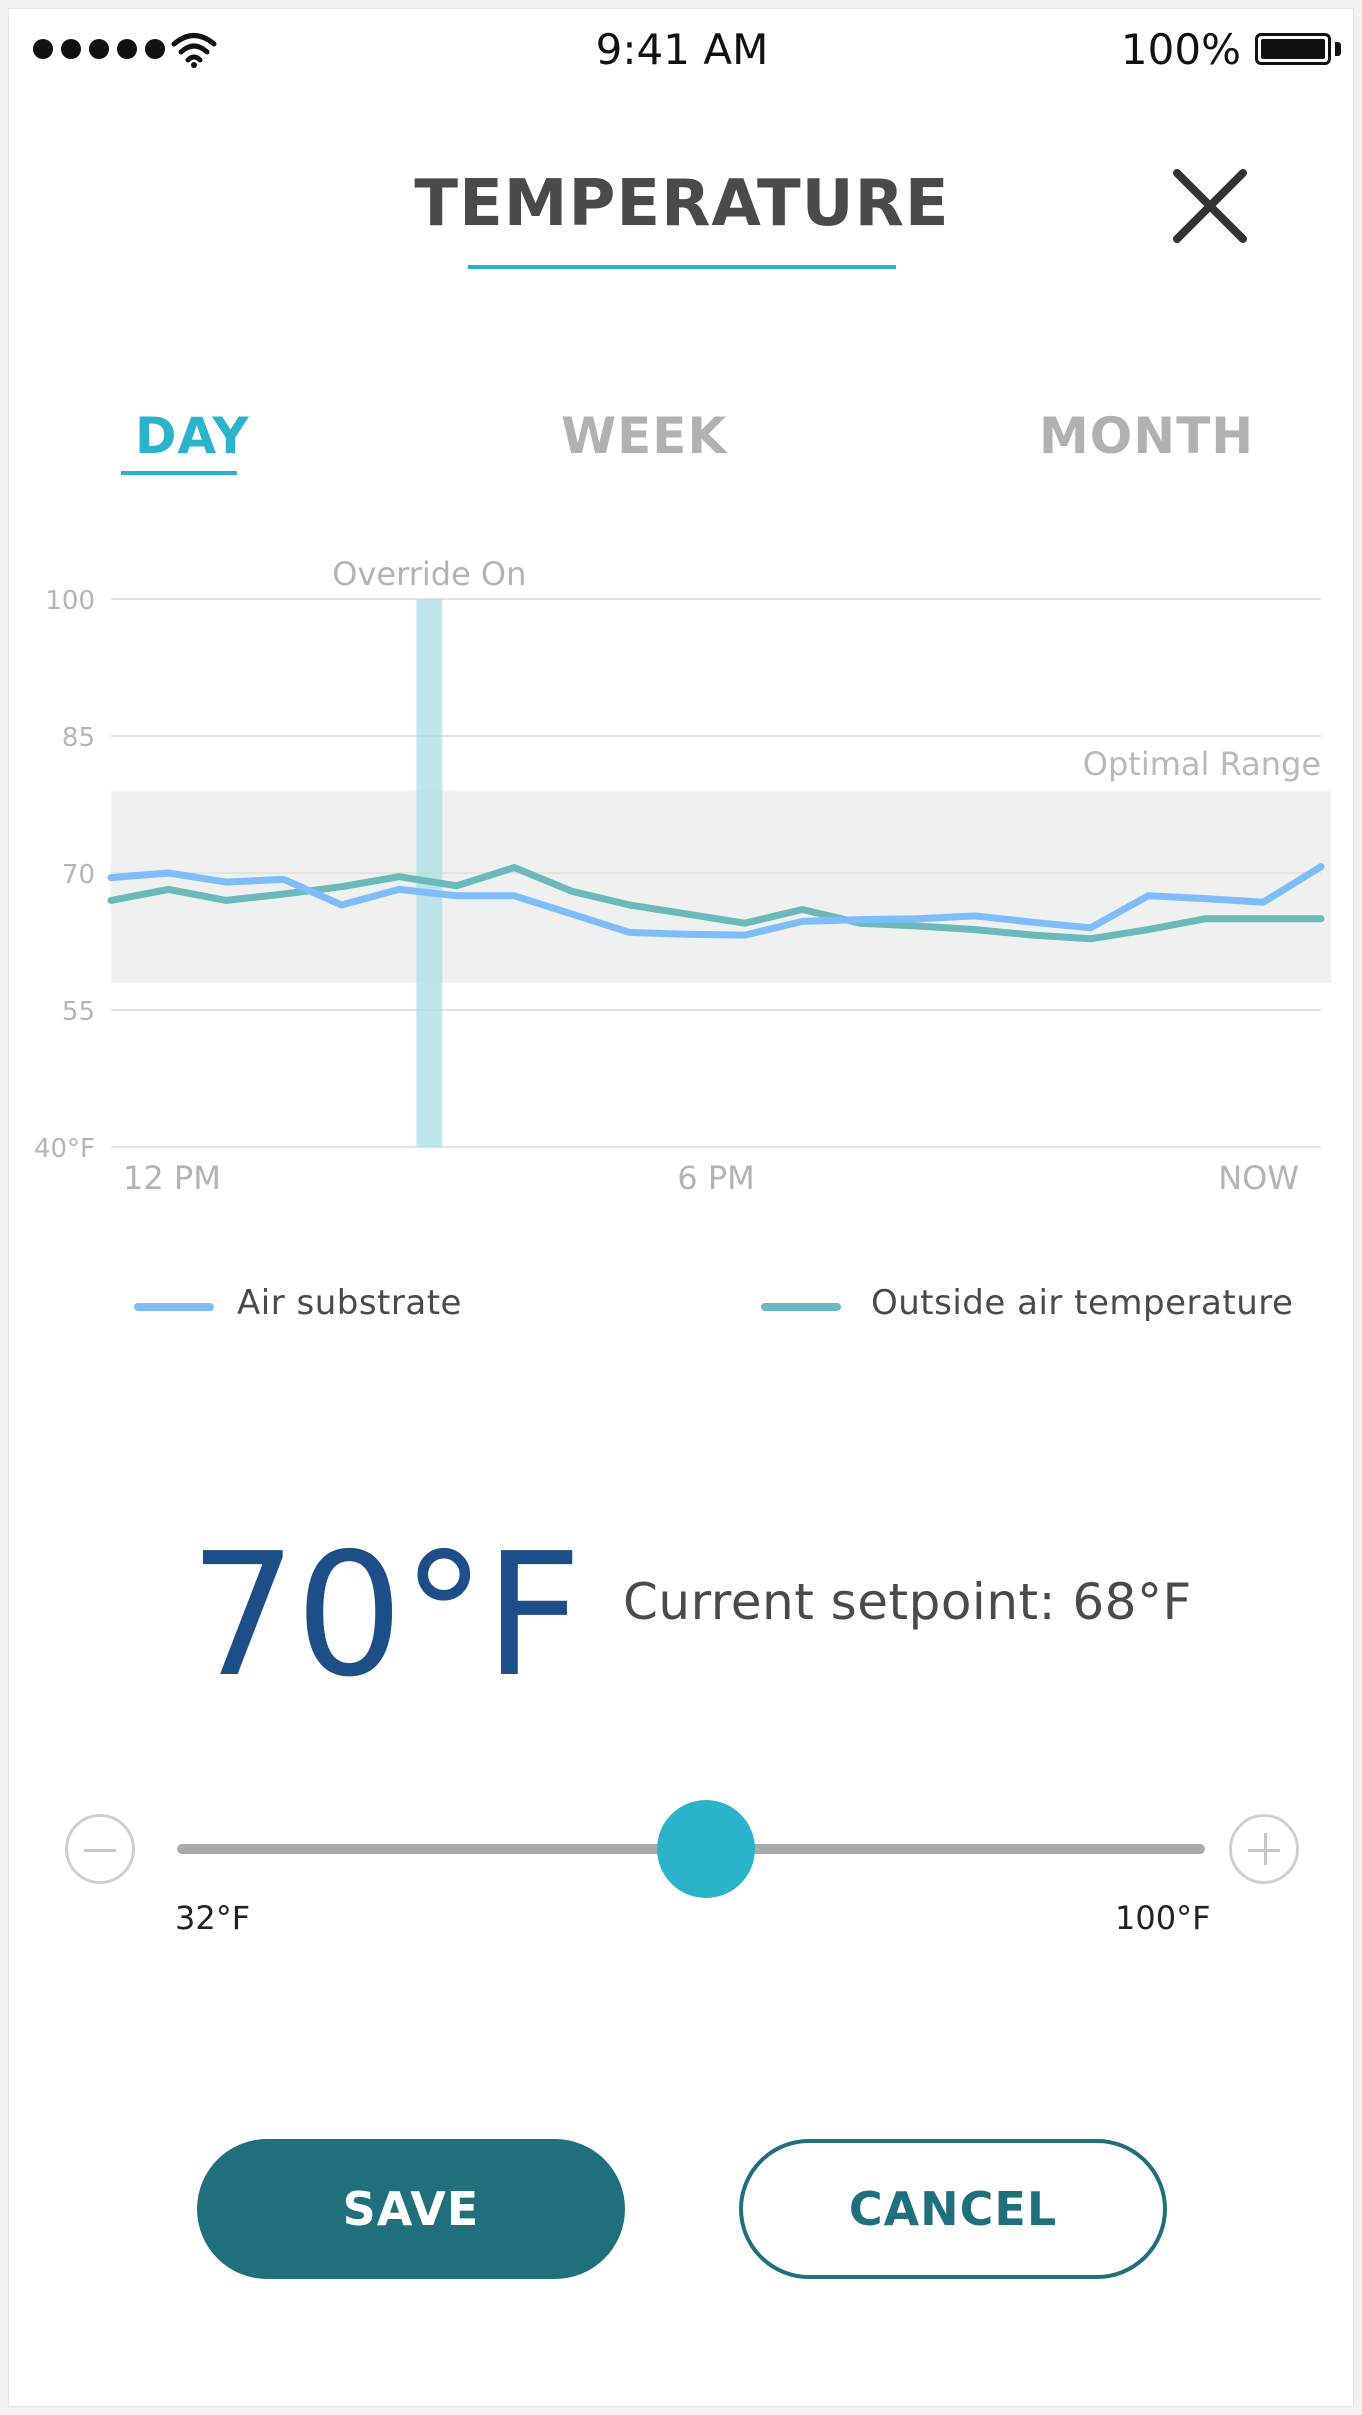  Describe the element at coordinates (1210, 206) in the screenshot. I see `close-icon` at that location.